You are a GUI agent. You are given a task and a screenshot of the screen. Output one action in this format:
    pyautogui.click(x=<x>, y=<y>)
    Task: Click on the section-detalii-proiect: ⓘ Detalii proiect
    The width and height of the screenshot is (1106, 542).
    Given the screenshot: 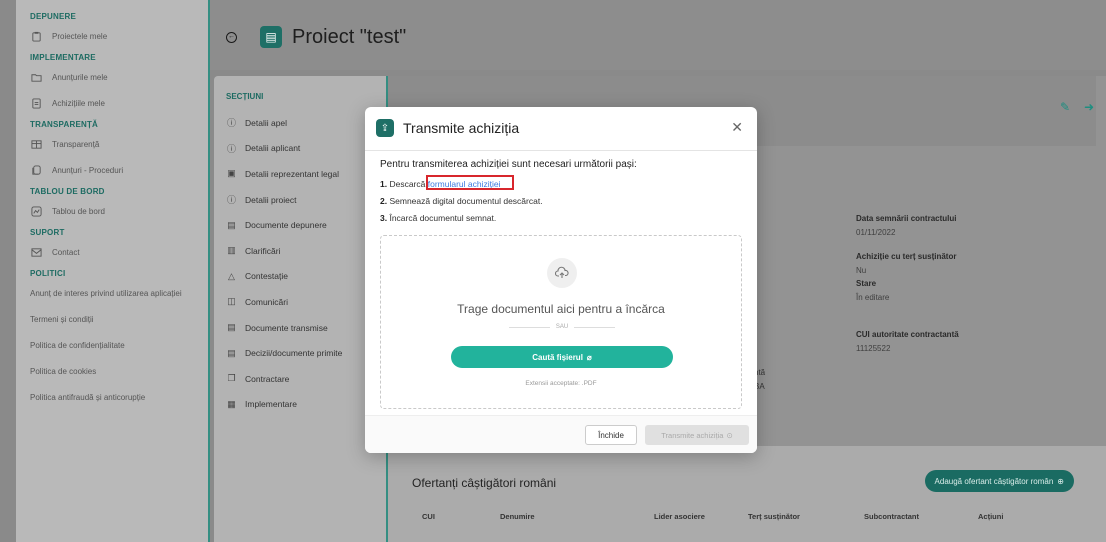 What is the action you would take?
    pyautogui.click(x=300, y=200)
    